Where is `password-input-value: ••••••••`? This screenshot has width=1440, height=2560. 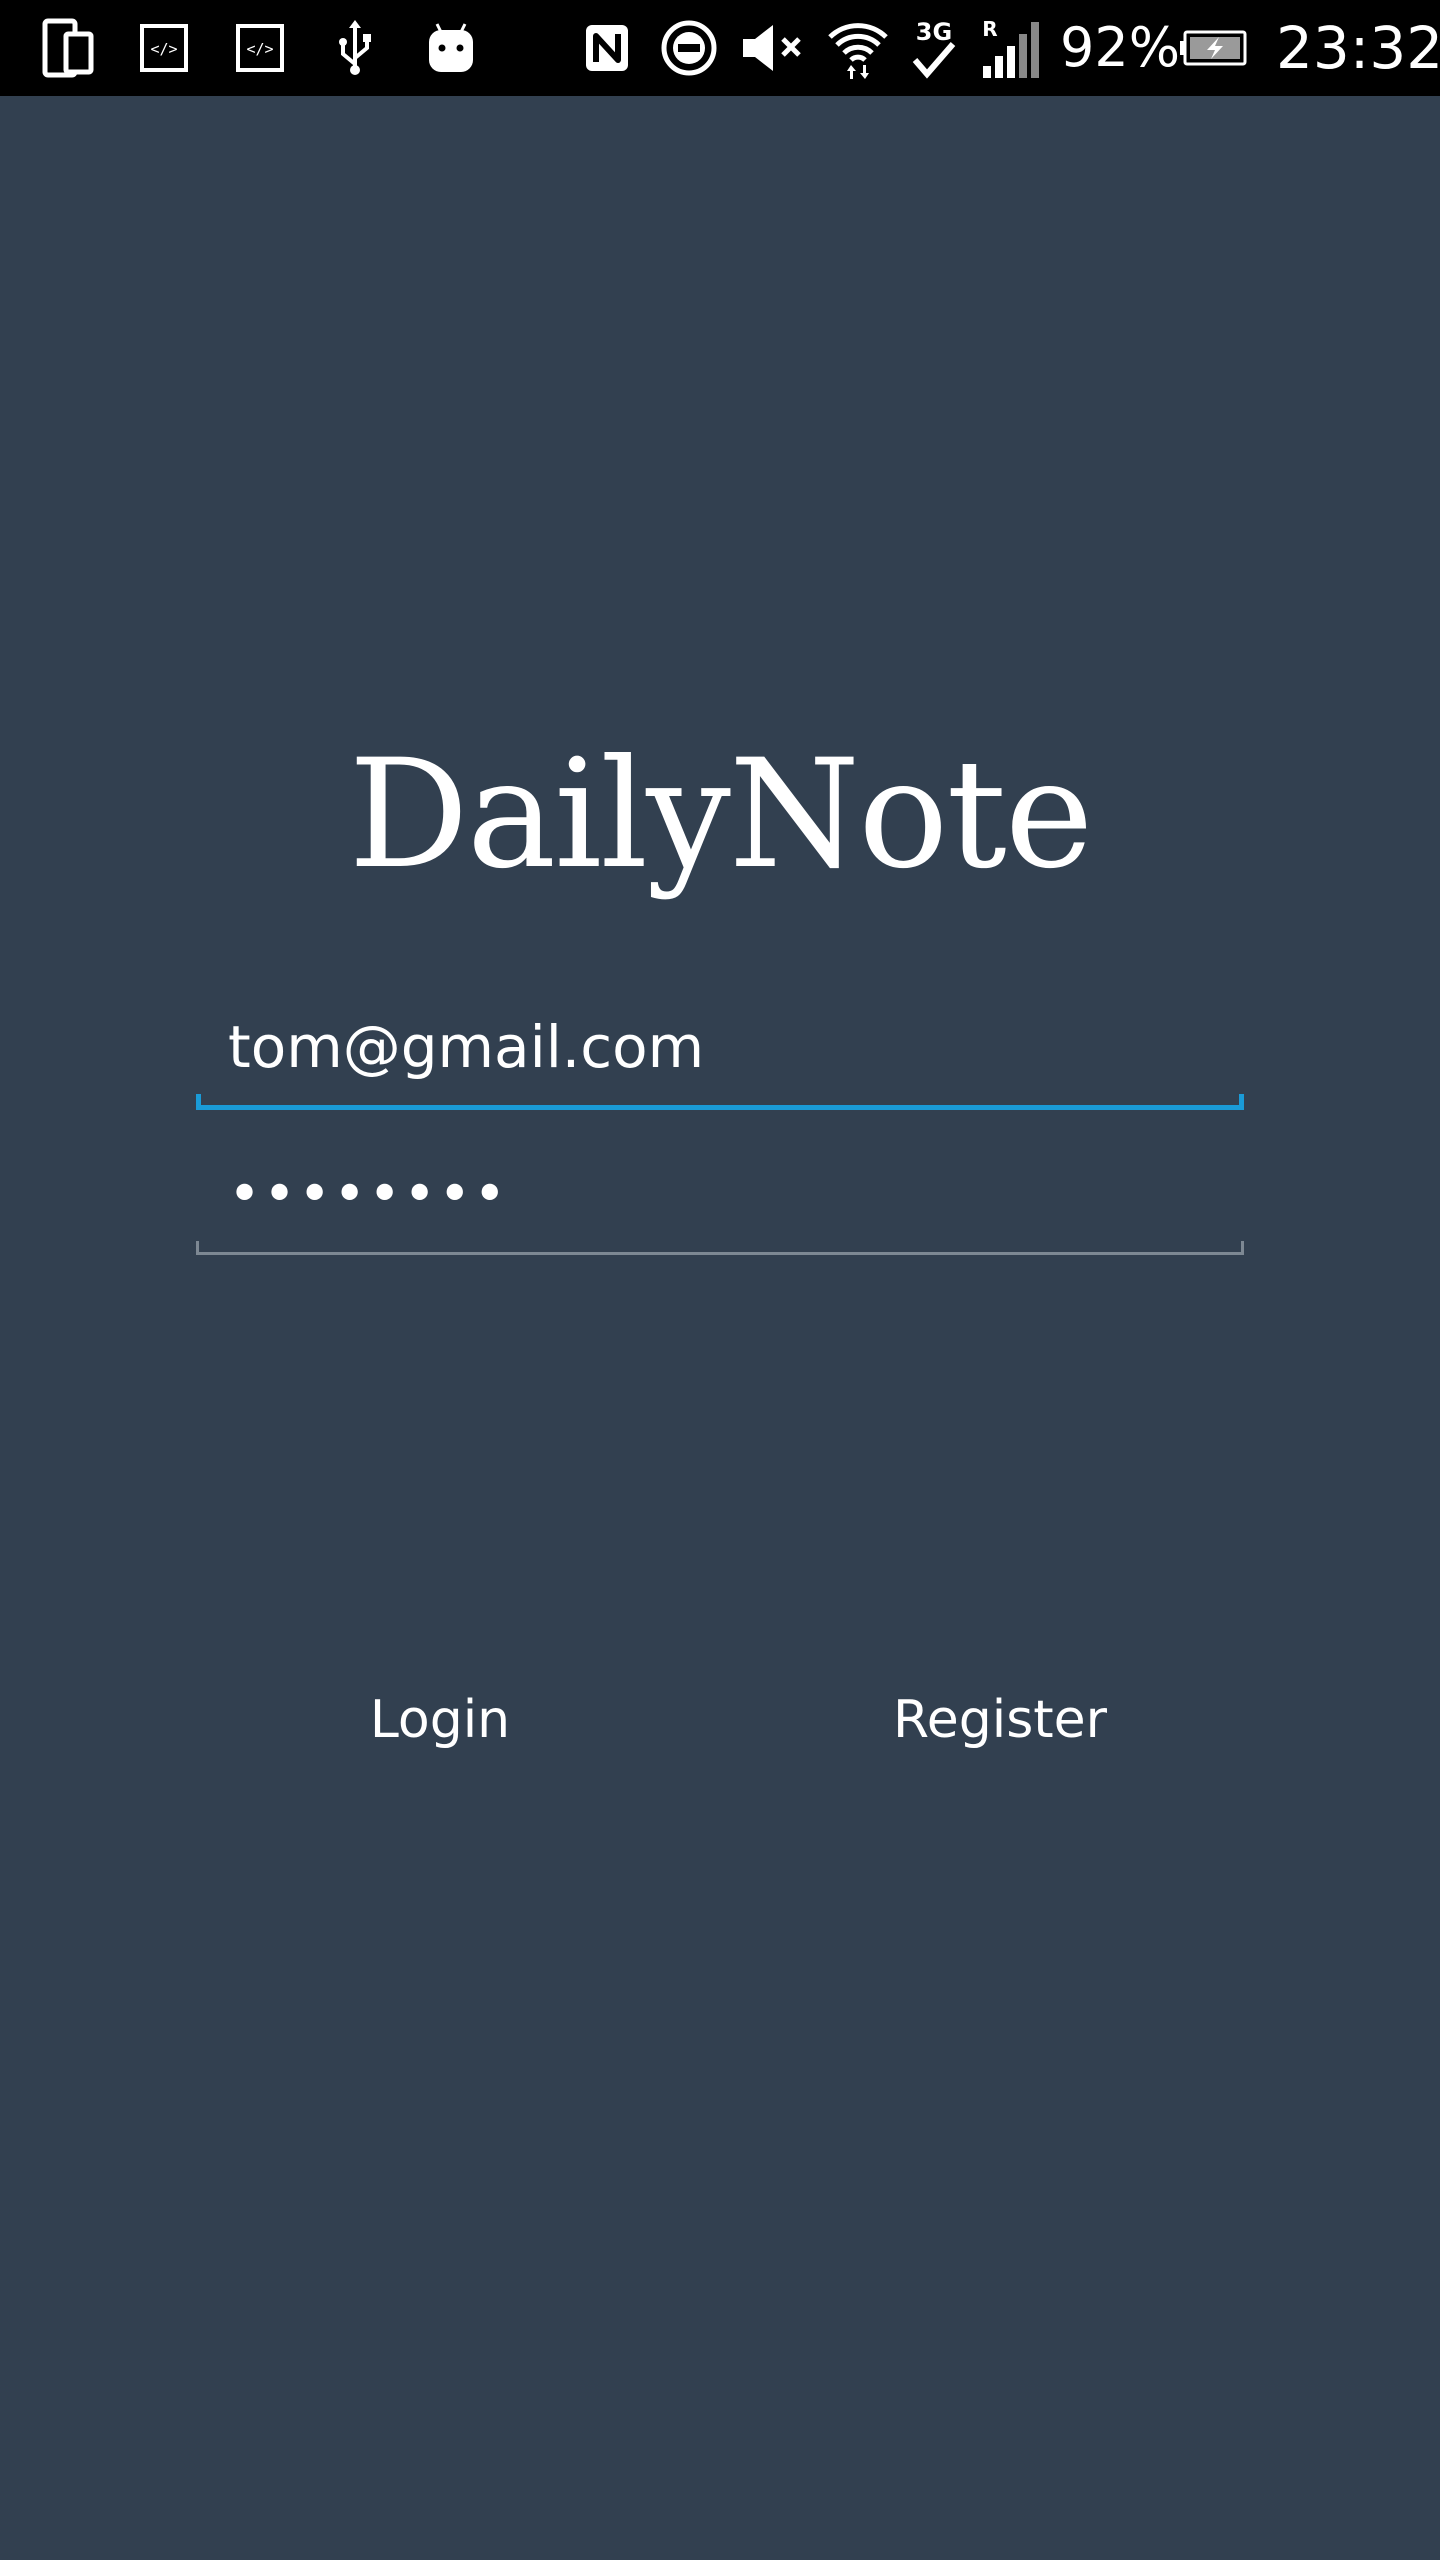 password-input-value: •••••••• is located at coordinates (368, 1195).